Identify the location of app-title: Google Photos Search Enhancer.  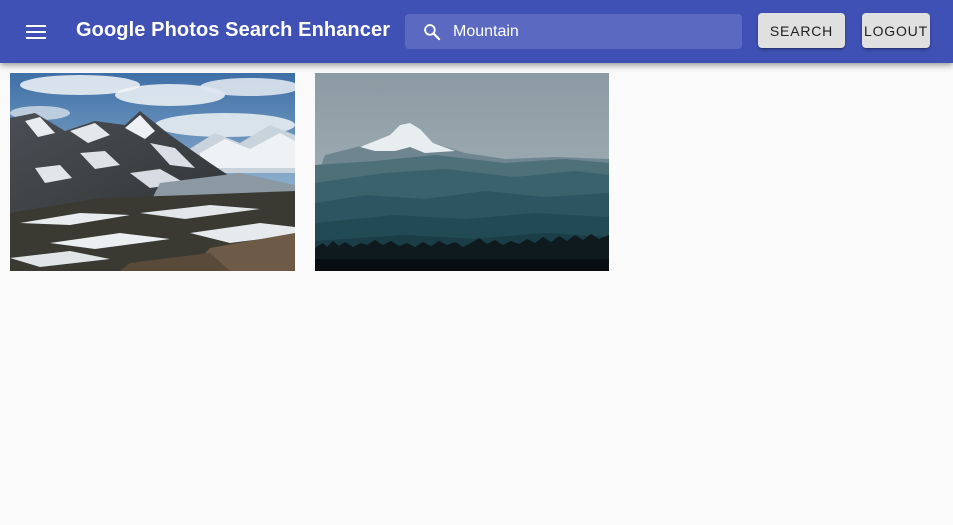
(233, 30).